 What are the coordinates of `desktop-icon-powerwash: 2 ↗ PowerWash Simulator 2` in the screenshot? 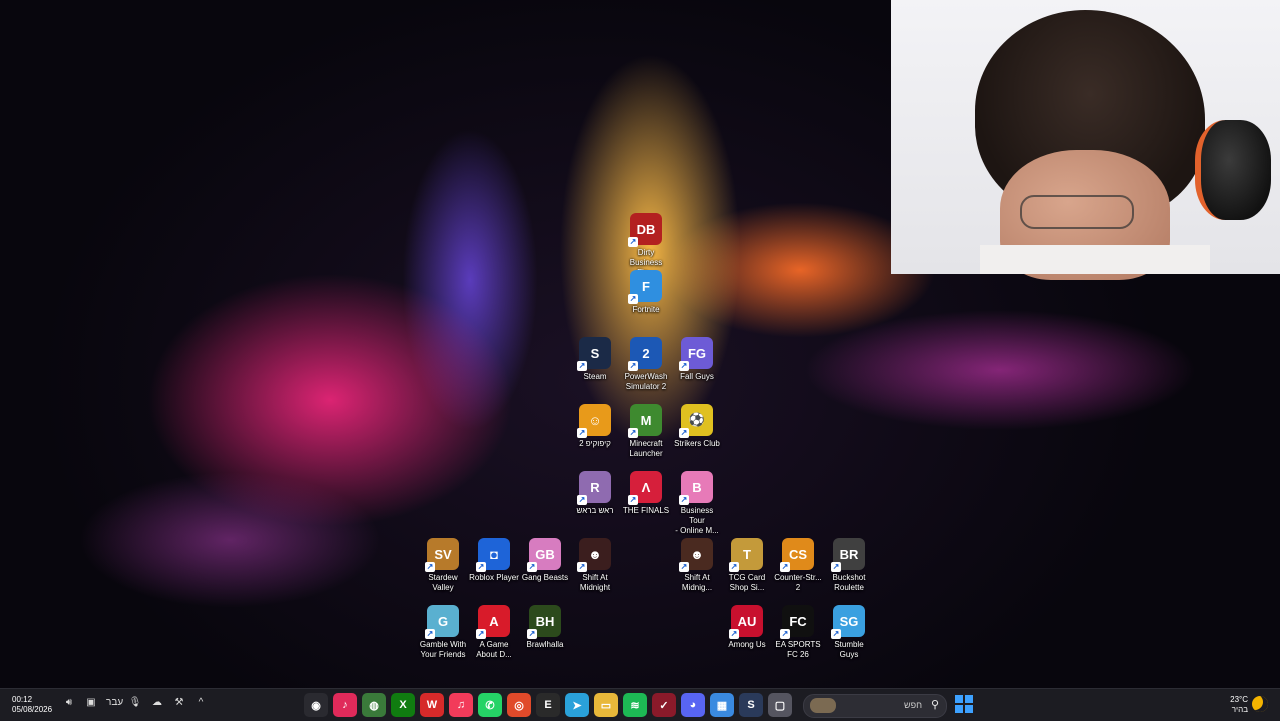 It's located at (646, 364).